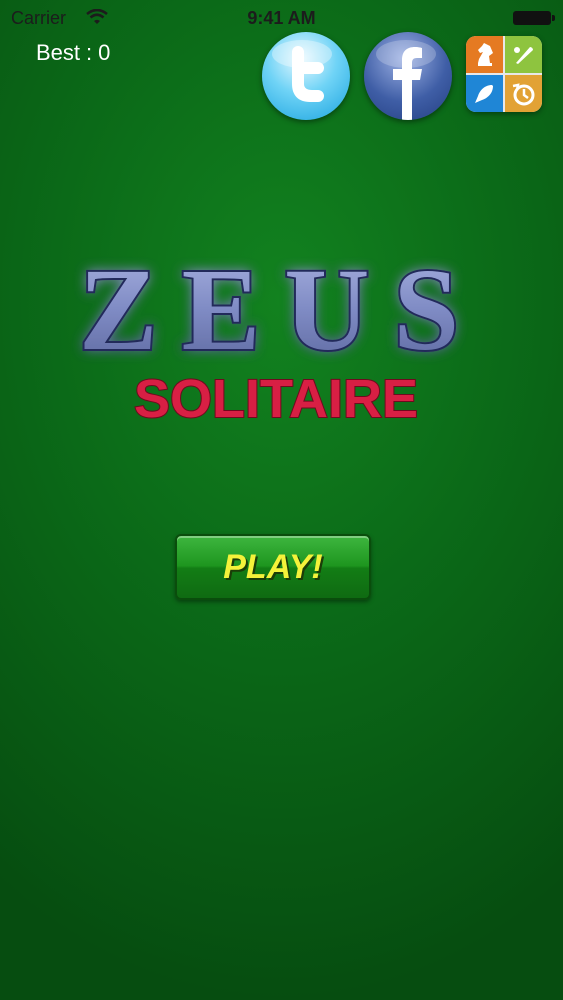  I want to click on title-solitaire: SOLITAIRE, so click(276, 399).